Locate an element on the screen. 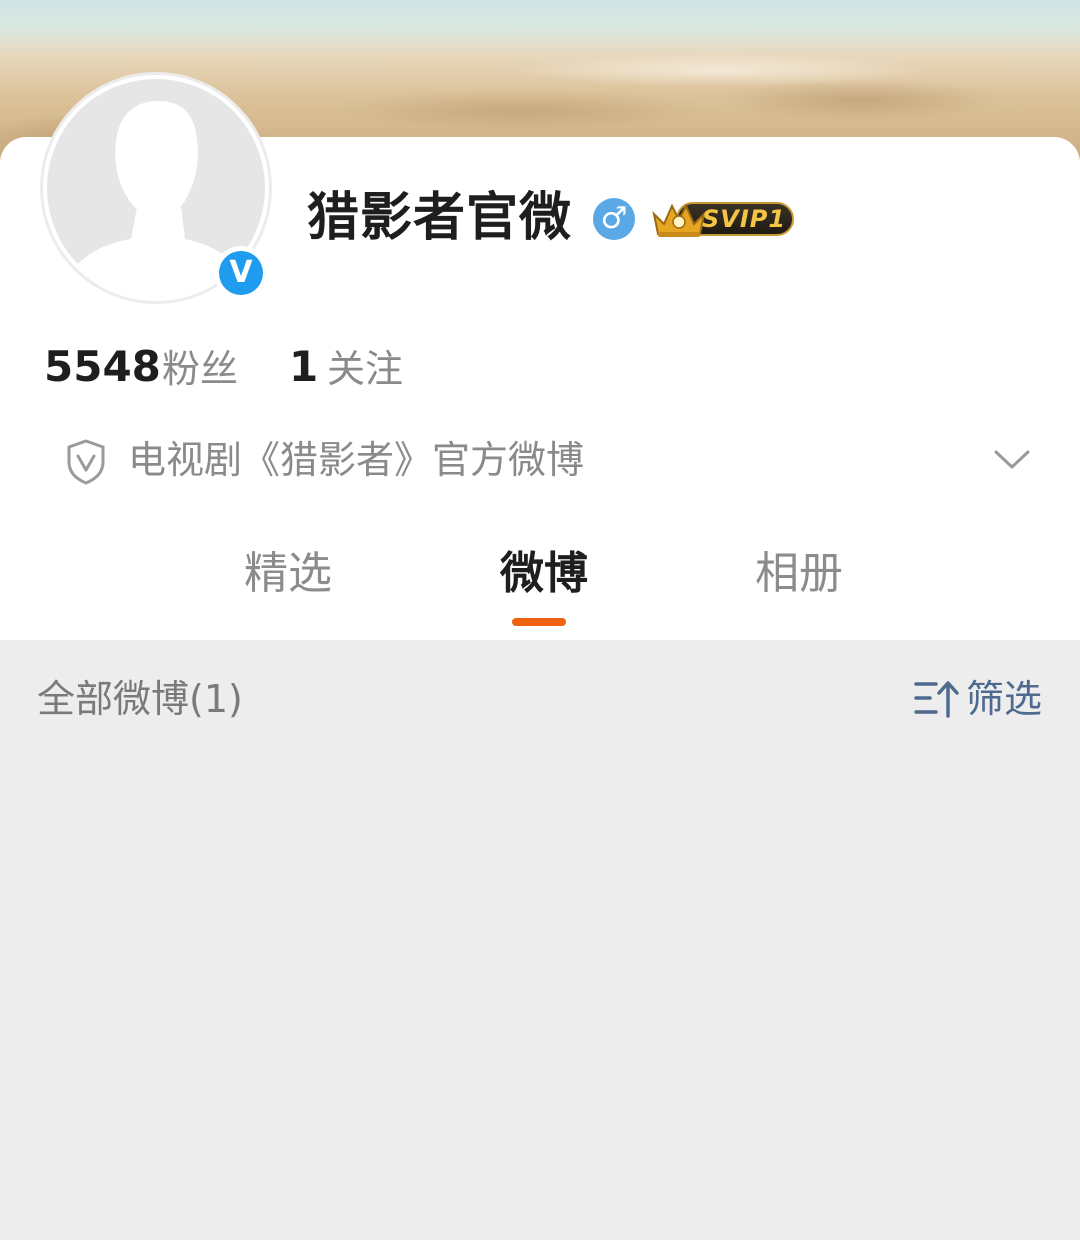 This screenshot has width=1080, height=1240. active-tab-indicator is located at coordinates (539, 622).